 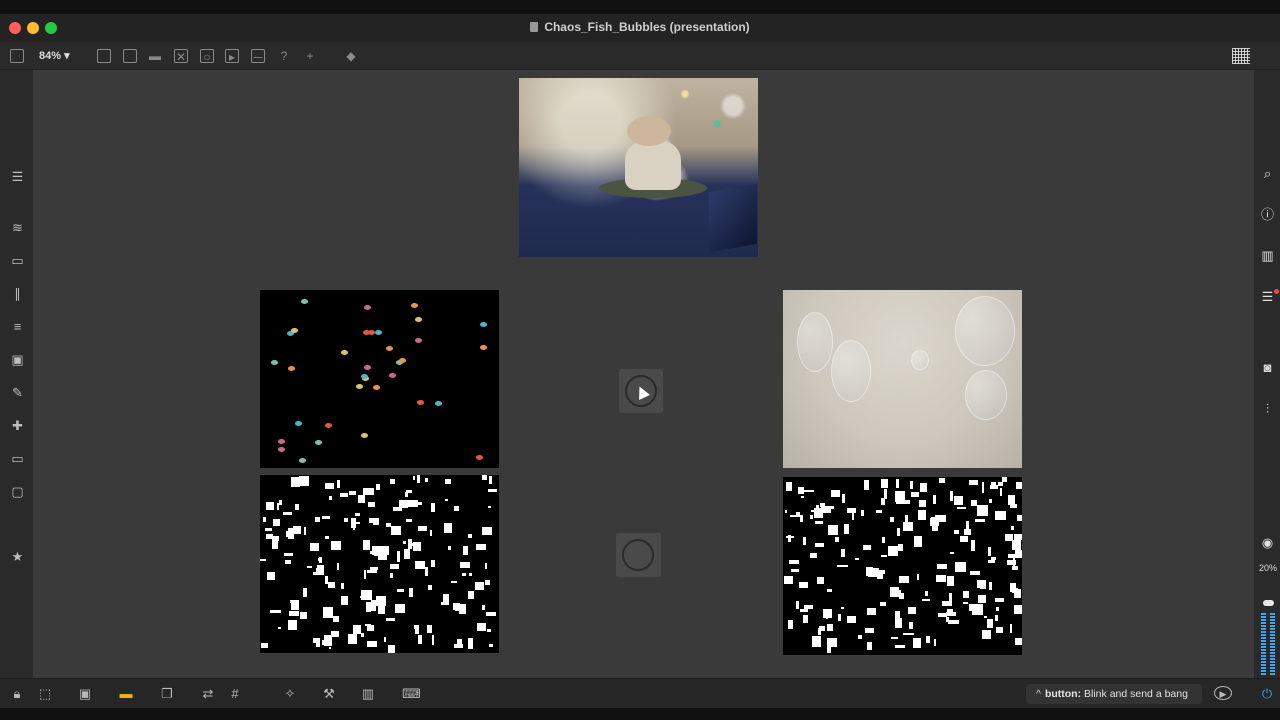 I want to click on zoom-level: 84%, so click(x=50, y=56).